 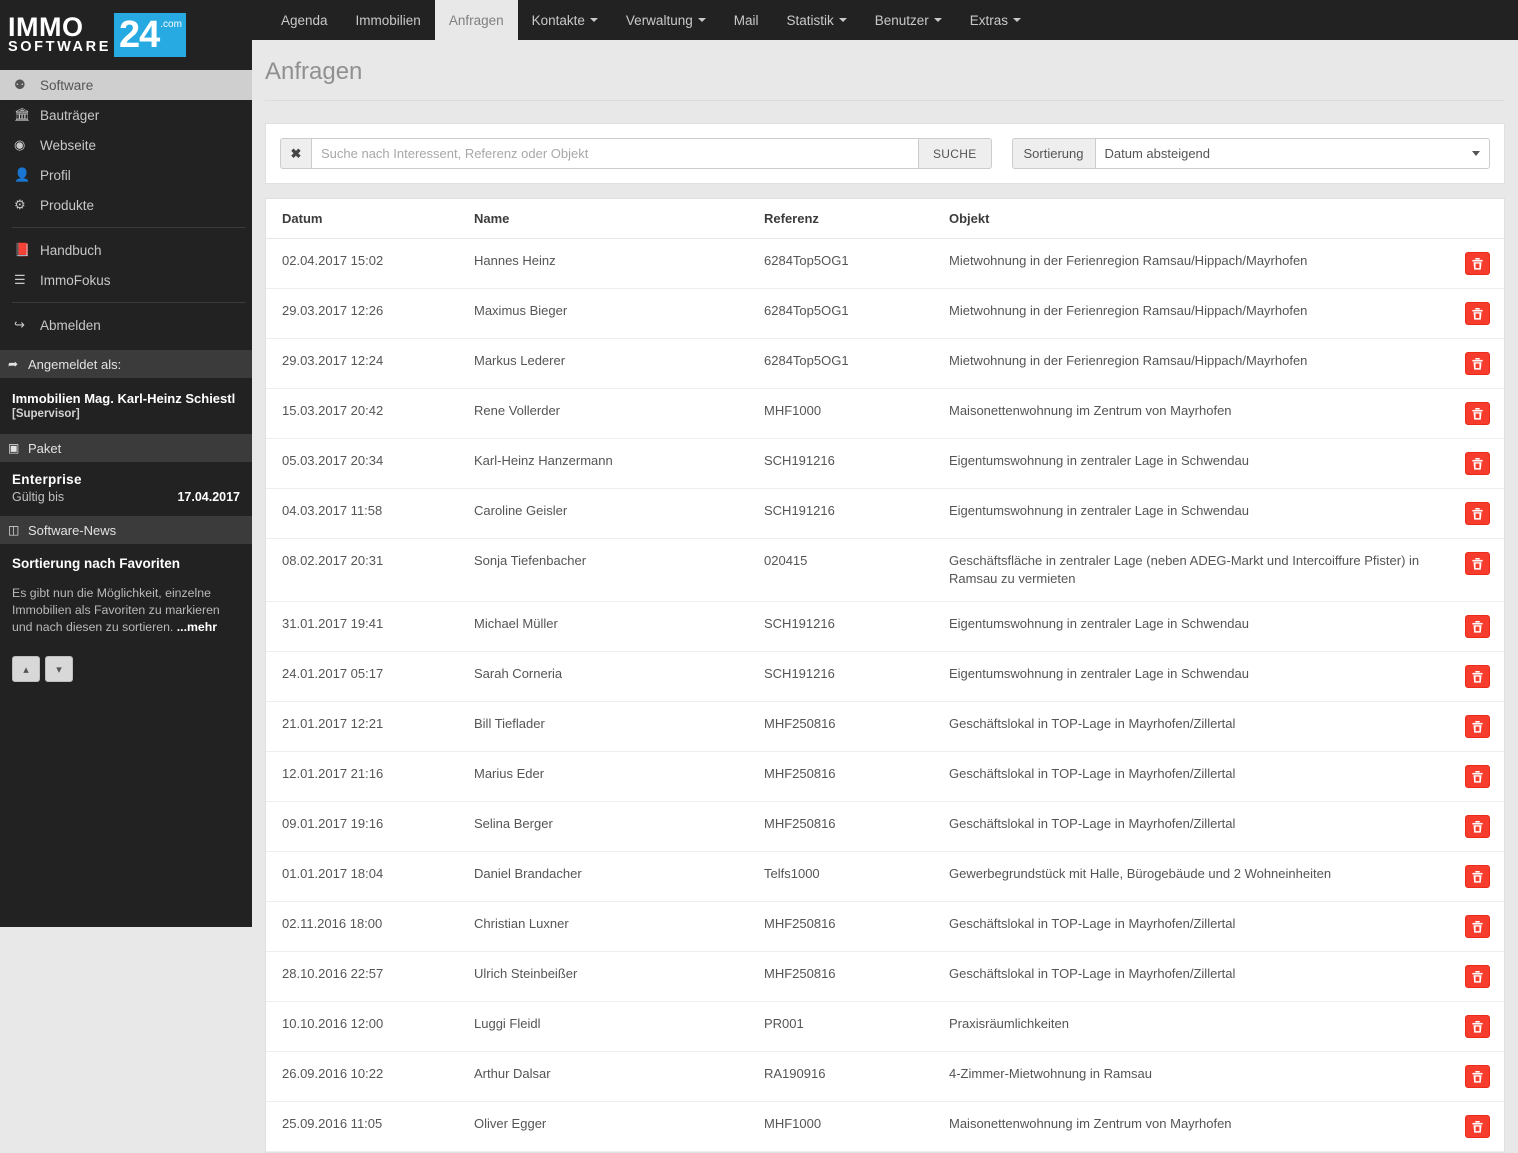 I want to click on tab-mail: Mail, so click(x=746, y=20).